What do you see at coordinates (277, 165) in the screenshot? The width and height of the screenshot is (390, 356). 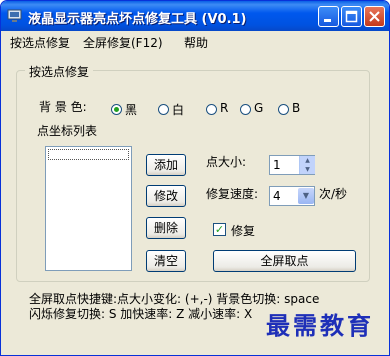 I see `point-size-value: 1` at bounding box center [277, 165].